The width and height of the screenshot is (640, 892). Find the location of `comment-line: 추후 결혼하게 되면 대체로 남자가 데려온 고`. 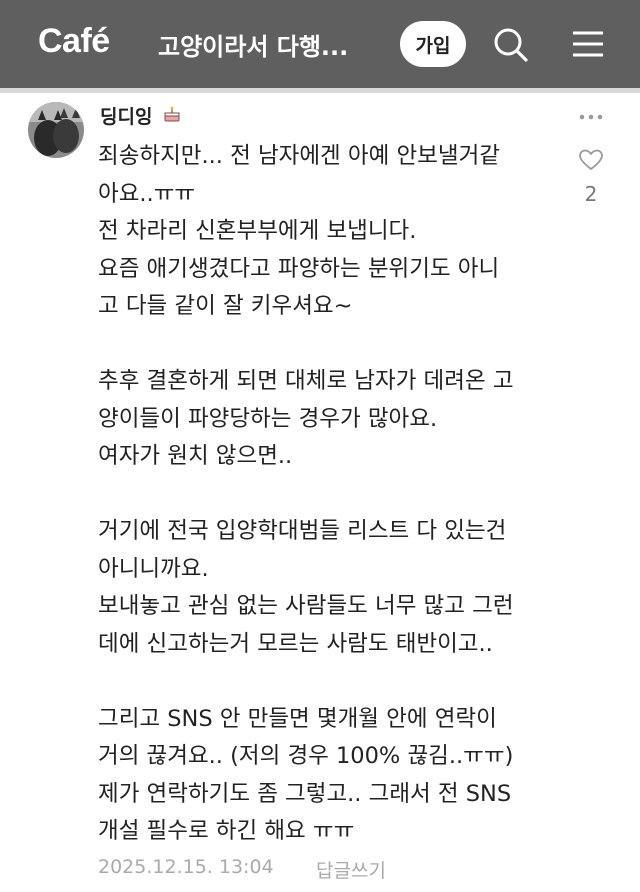

comment-line: 추후 결혼하게 되면 대체로 남자가 데려온 고 is located at coordinates (306, 381).